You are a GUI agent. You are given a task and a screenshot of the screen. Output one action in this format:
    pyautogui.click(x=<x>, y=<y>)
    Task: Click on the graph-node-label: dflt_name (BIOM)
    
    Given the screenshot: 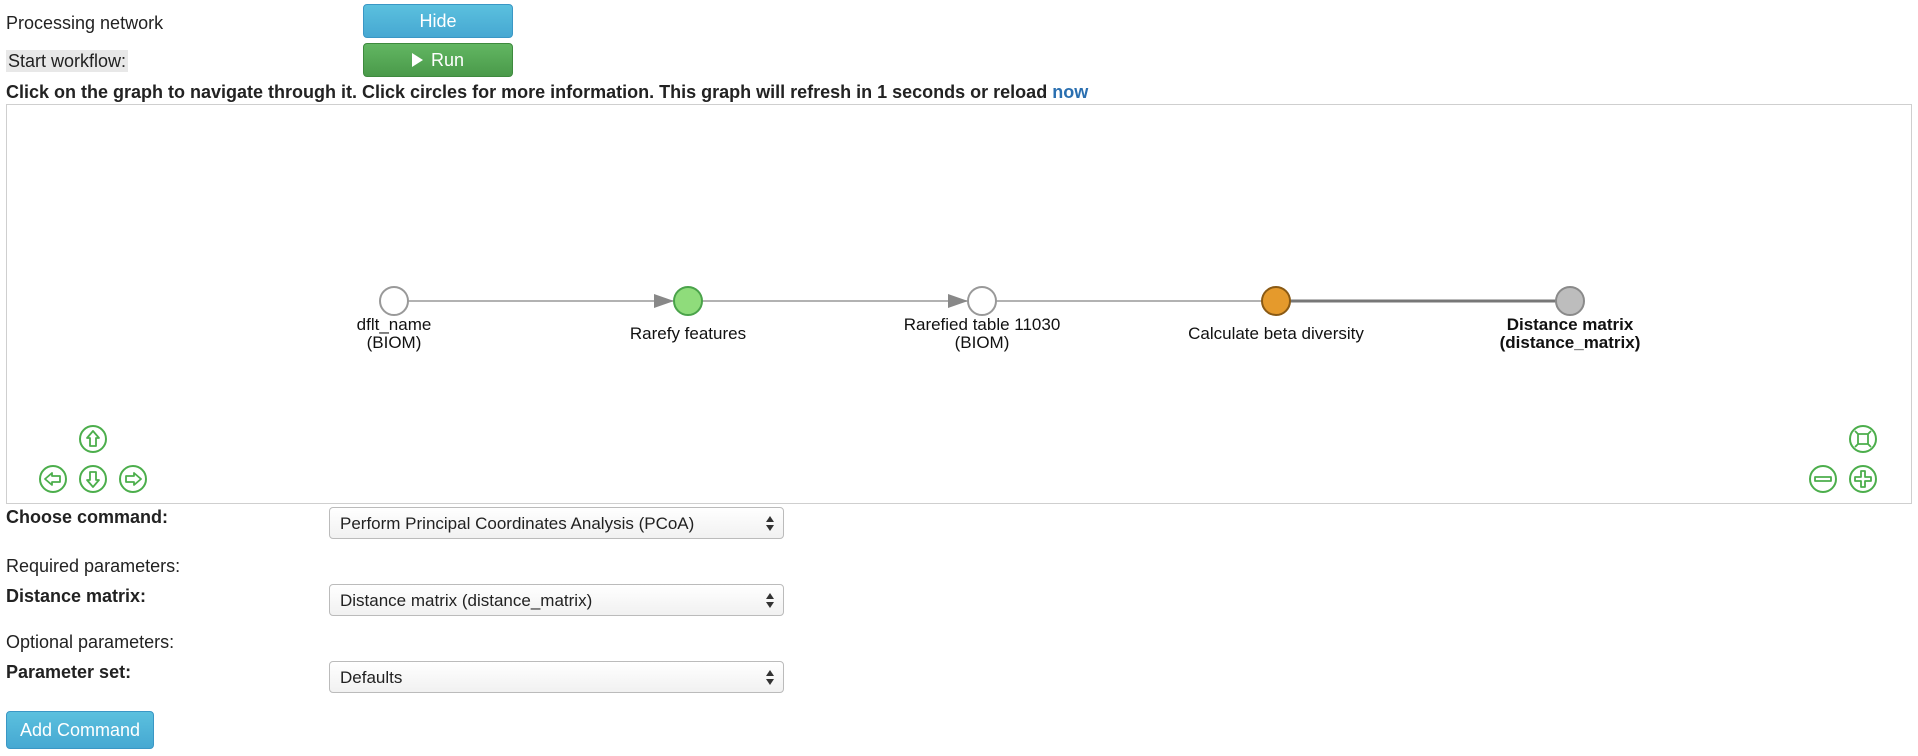 What is the action you would take?
    pyautogui.click(x=394, y=334)
    